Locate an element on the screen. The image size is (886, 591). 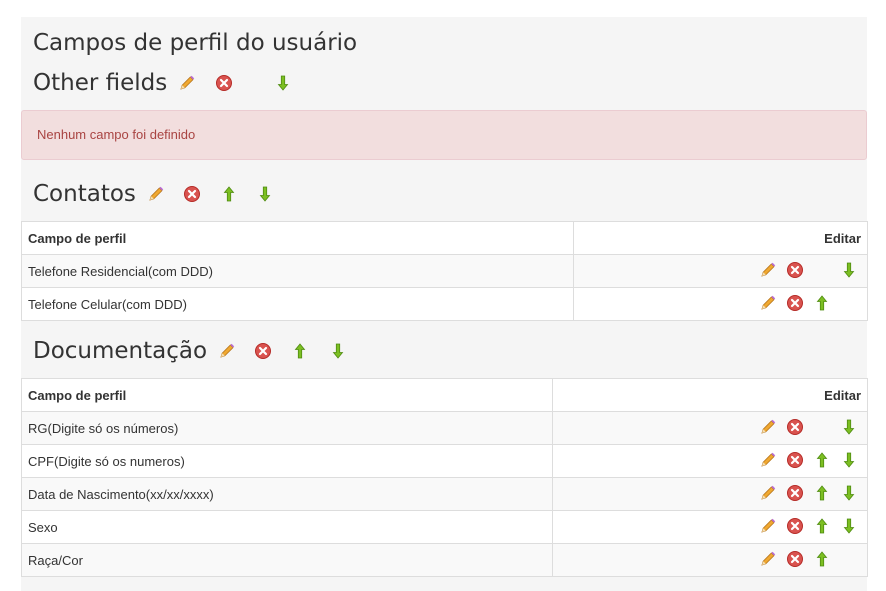
field-name: RG(Digite só os números) is located at coordinates (287, 428).